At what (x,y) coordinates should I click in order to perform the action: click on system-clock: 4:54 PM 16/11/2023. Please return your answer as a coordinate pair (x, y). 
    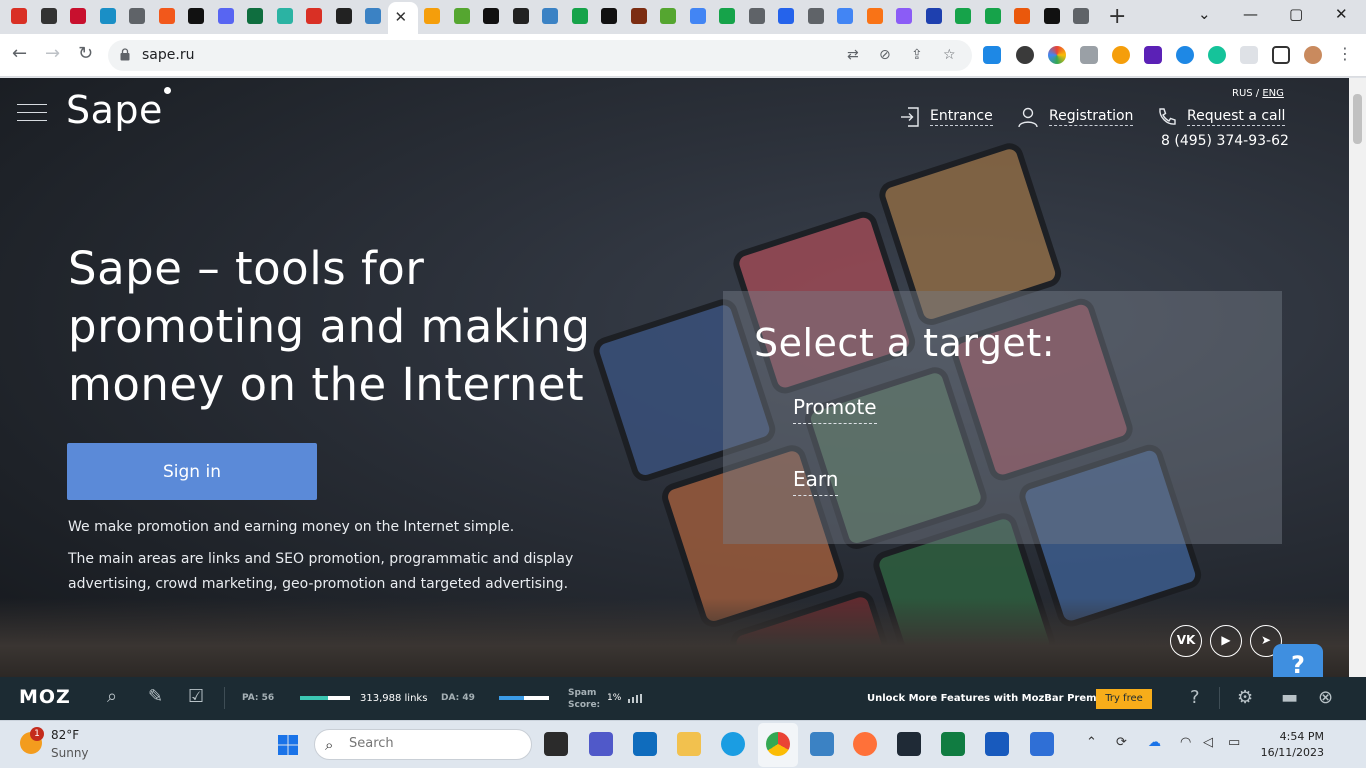
    Looking at the image, I should click on (1291, 745).